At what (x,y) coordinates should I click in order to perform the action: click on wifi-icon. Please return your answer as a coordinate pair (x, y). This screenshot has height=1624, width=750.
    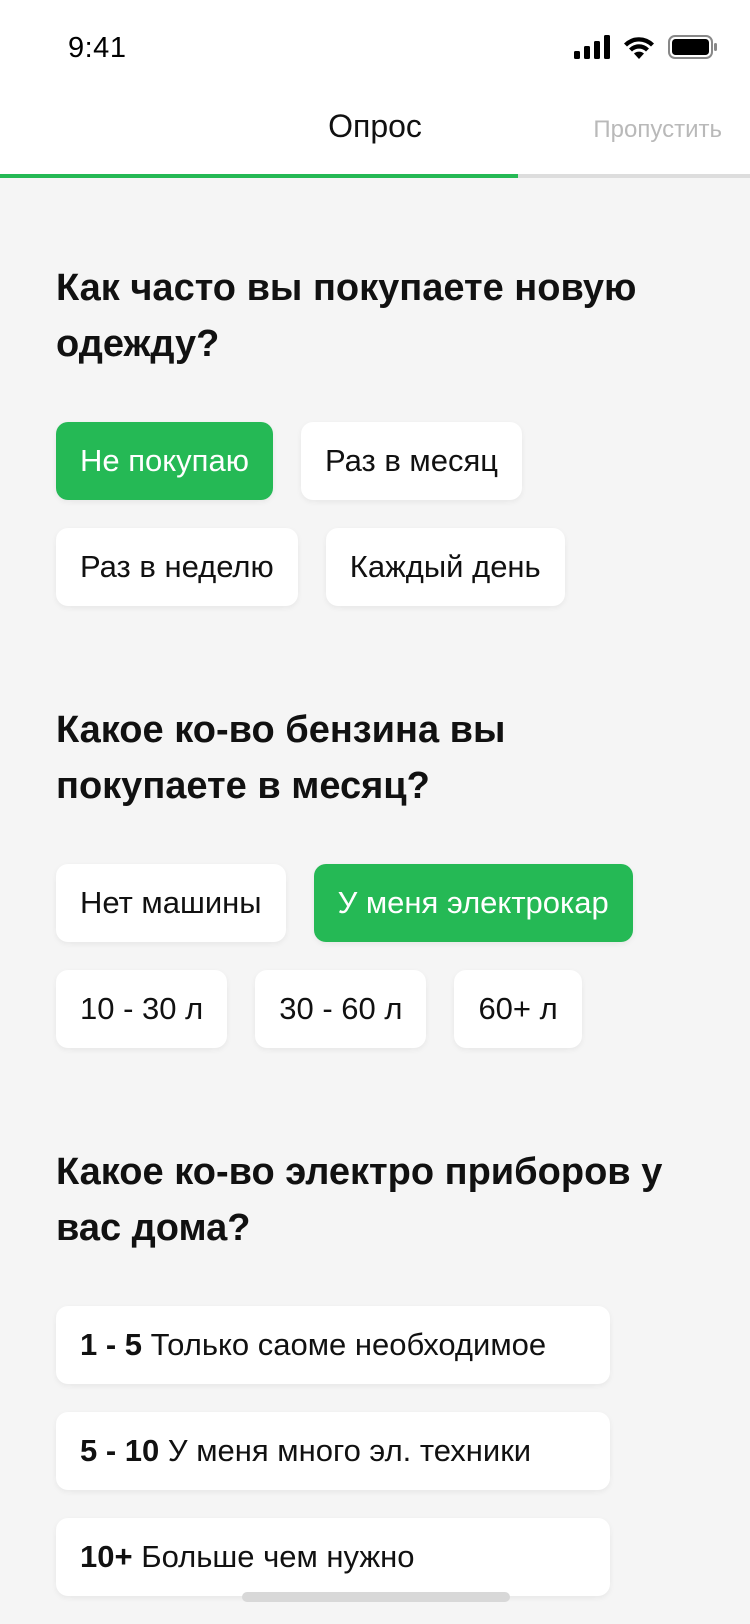
    Looking at the image, I should click on (639, 48).